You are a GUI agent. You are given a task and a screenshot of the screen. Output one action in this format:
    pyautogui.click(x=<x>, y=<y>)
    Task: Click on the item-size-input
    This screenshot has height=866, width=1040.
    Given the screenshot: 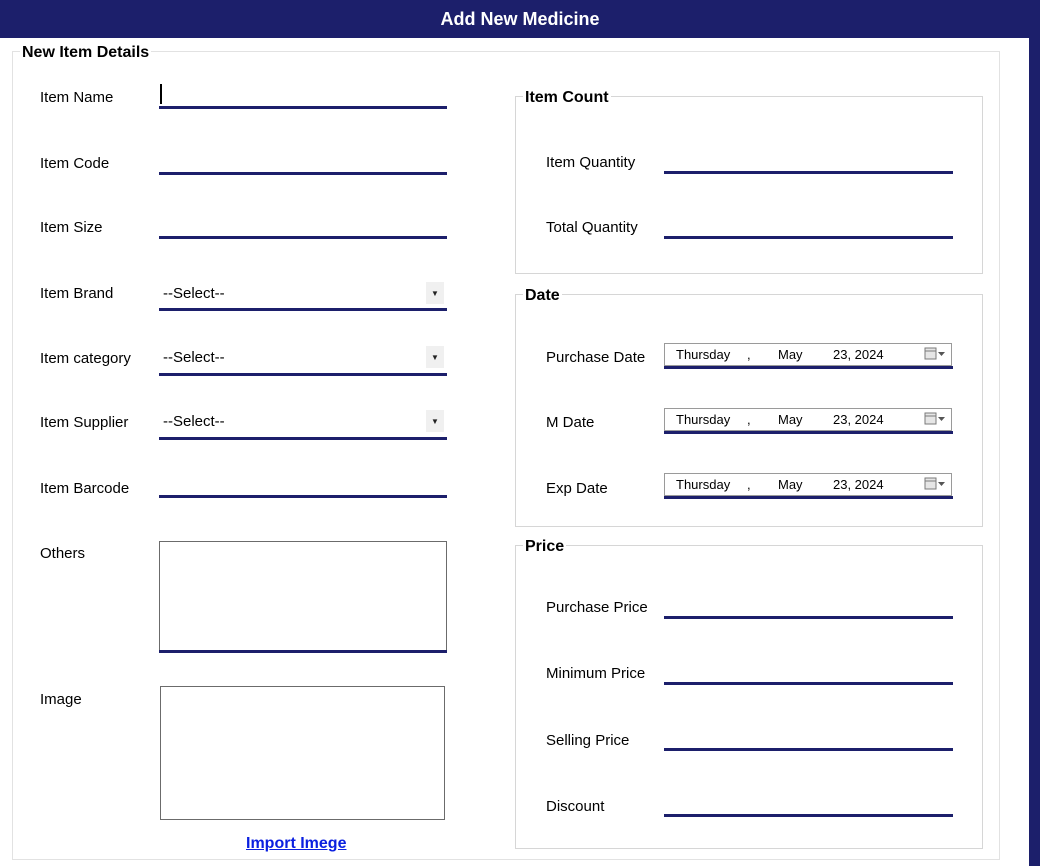 What is the action you would take?
    pyautogui.click(x=303, y=237)
    